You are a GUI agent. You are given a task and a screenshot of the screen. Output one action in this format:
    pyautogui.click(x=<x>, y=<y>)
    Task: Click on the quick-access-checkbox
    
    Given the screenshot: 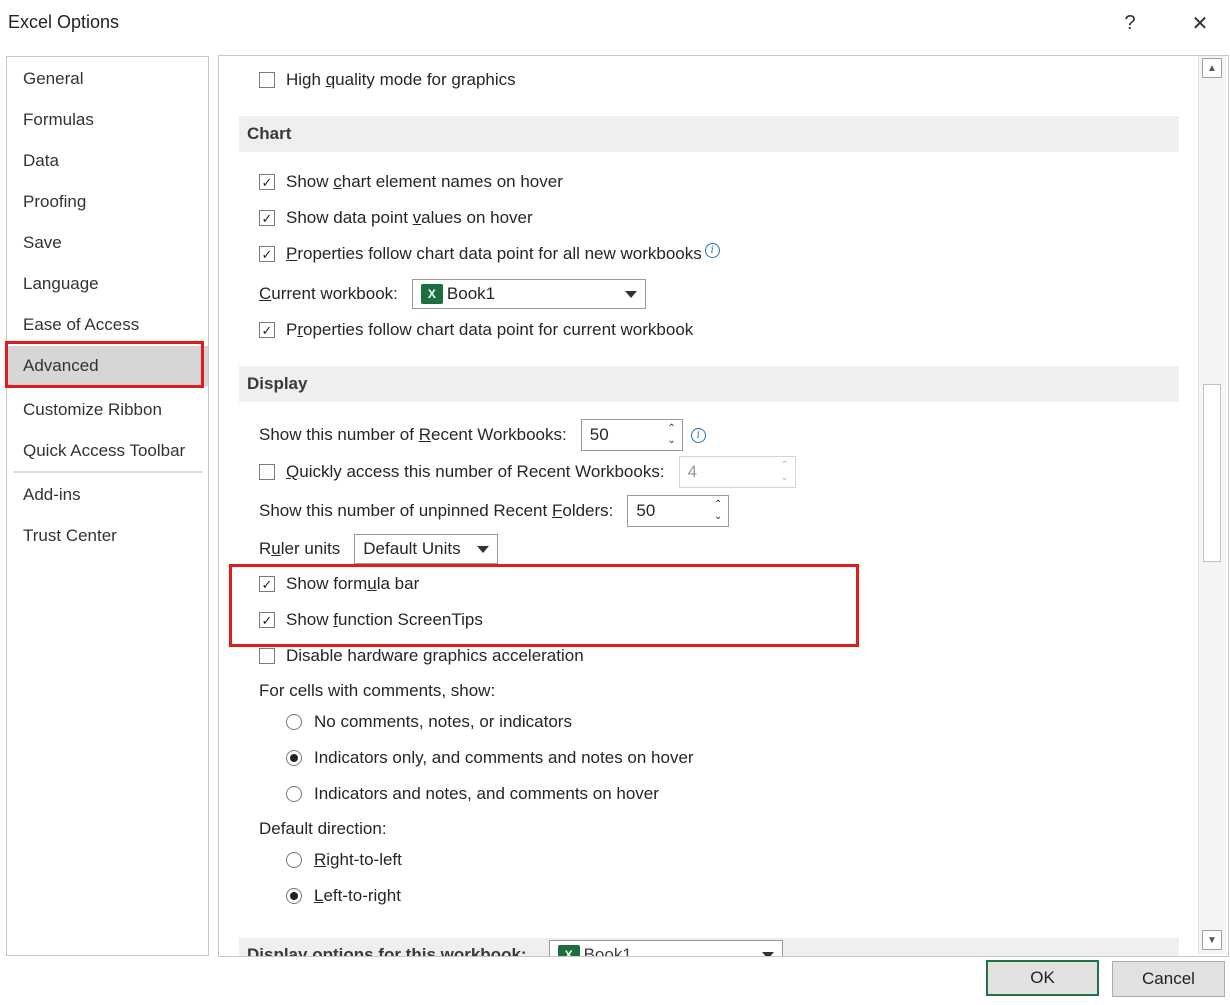 What is the action you would take?
    pyautogui.click(x=267, y=472)
    